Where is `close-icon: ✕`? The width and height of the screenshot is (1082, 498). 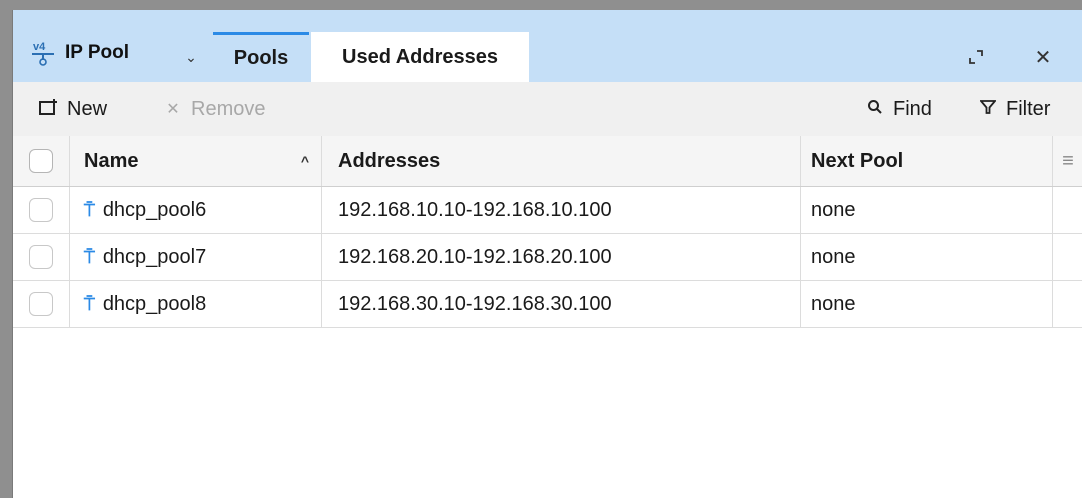
close-icon: ✕ is located at coordinates (1043, 57).